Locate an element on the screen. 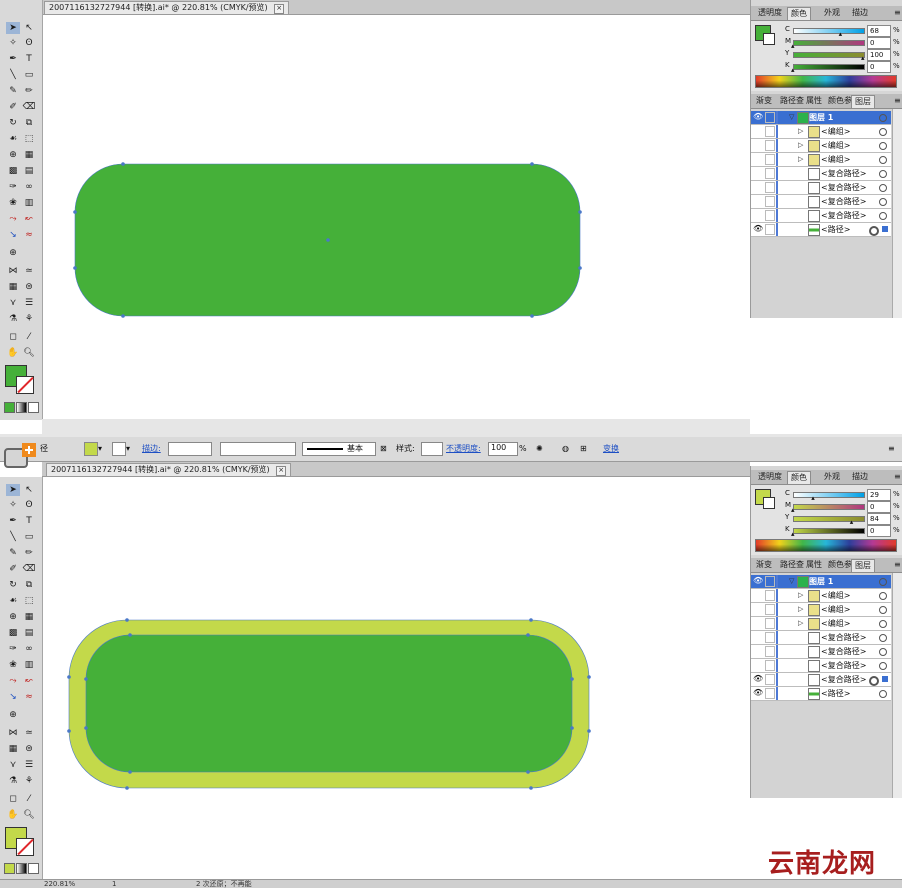  slice-select-icon: ⁄ is located at coordinates (29, 799).